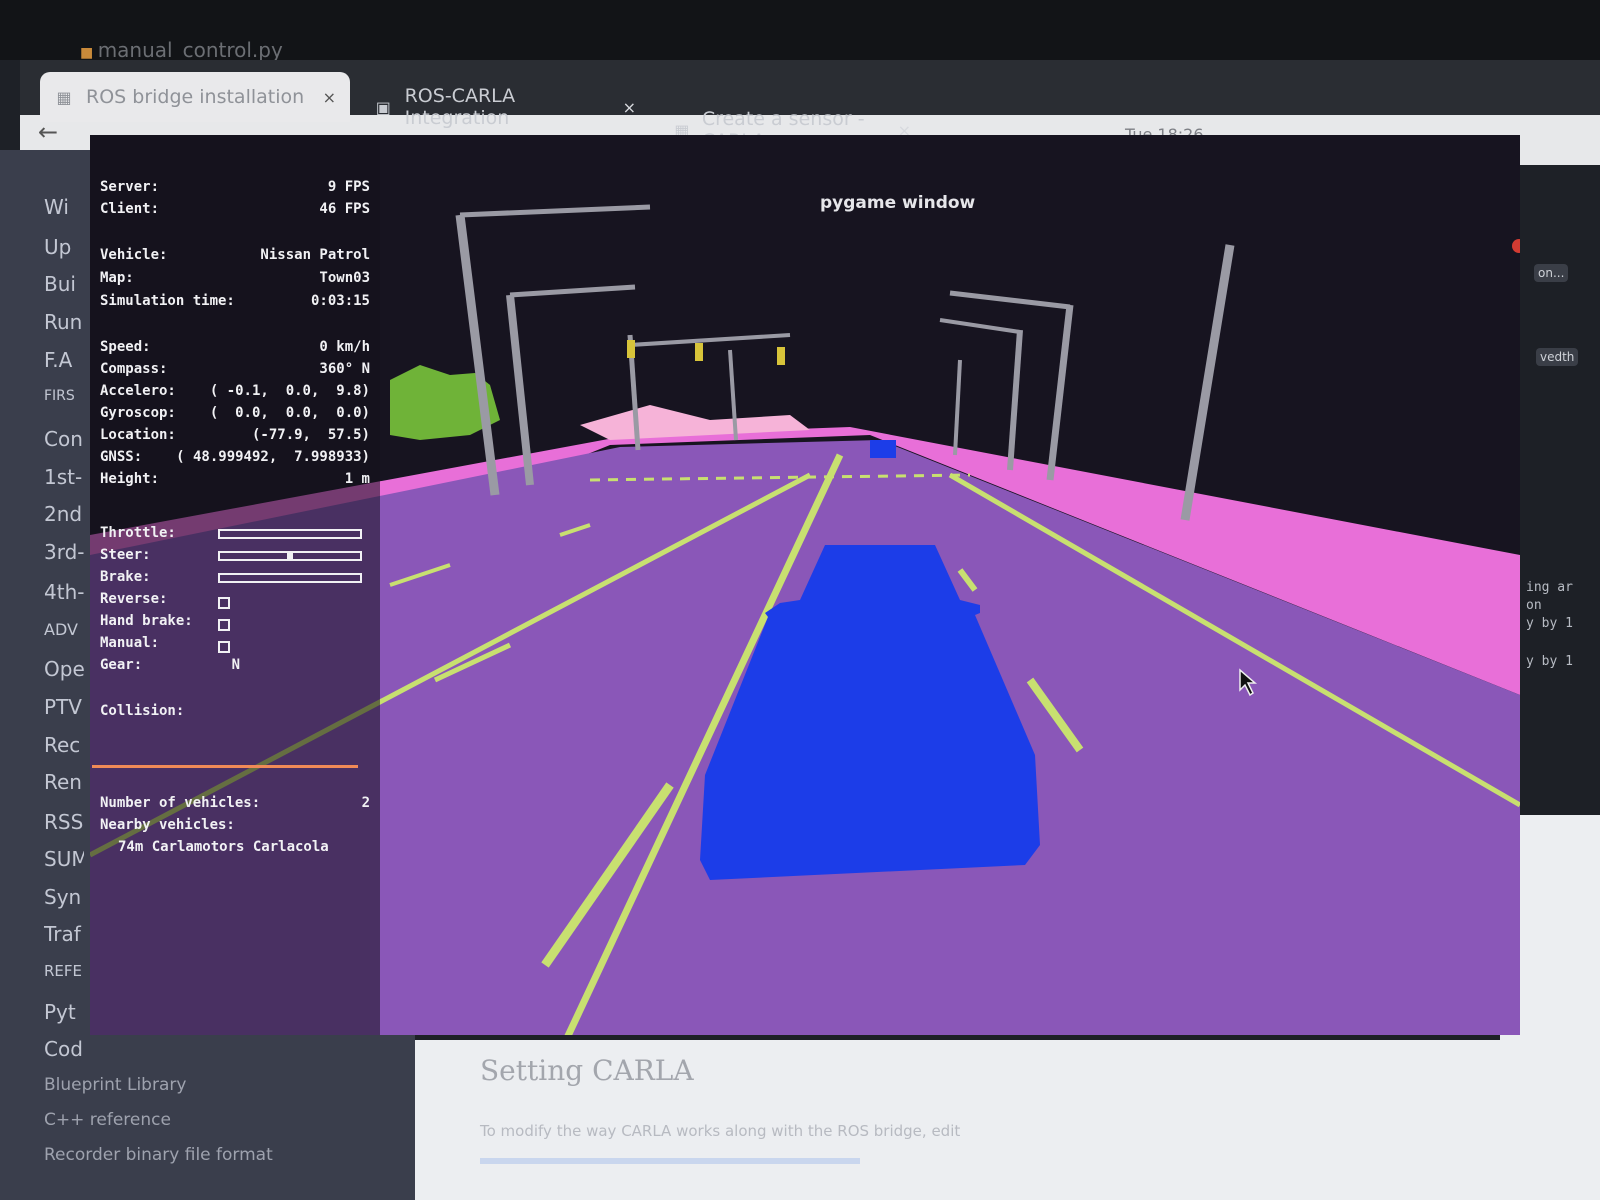 The image size is (1600, 1200). What do you see at coordinates (64, 822) in the screenshot?
I see `sidebar-item: RSS` at bounding box center [64, 822].